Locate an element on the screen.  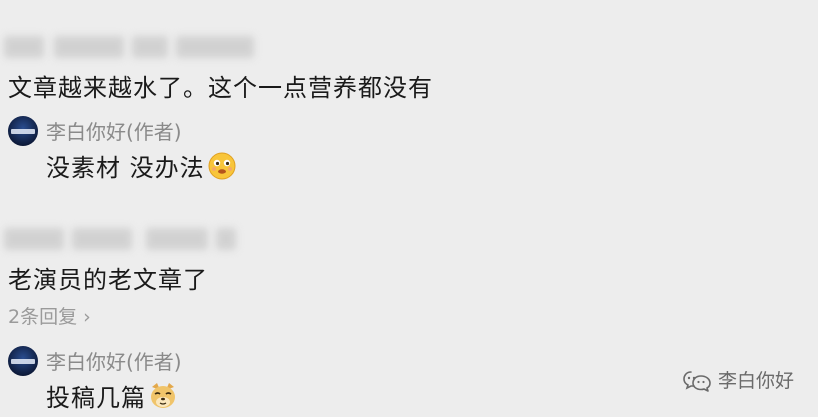
wechat-channel-icon is located at coordinates (697, 381).